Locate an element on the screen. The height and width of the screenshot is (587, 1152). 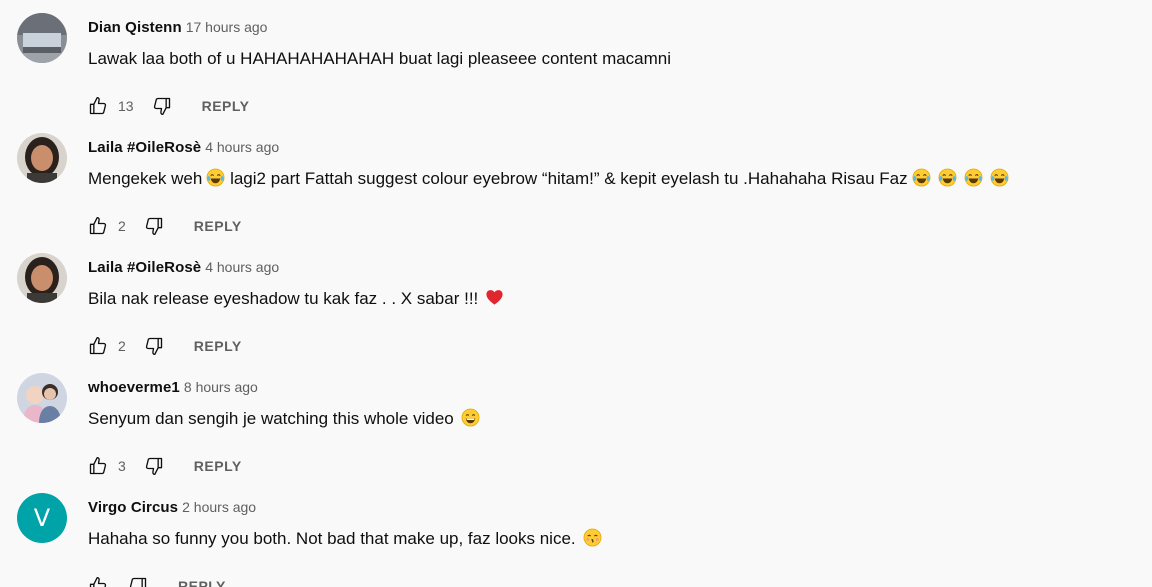
kissing-emoji is located at coordinates (592, 537).